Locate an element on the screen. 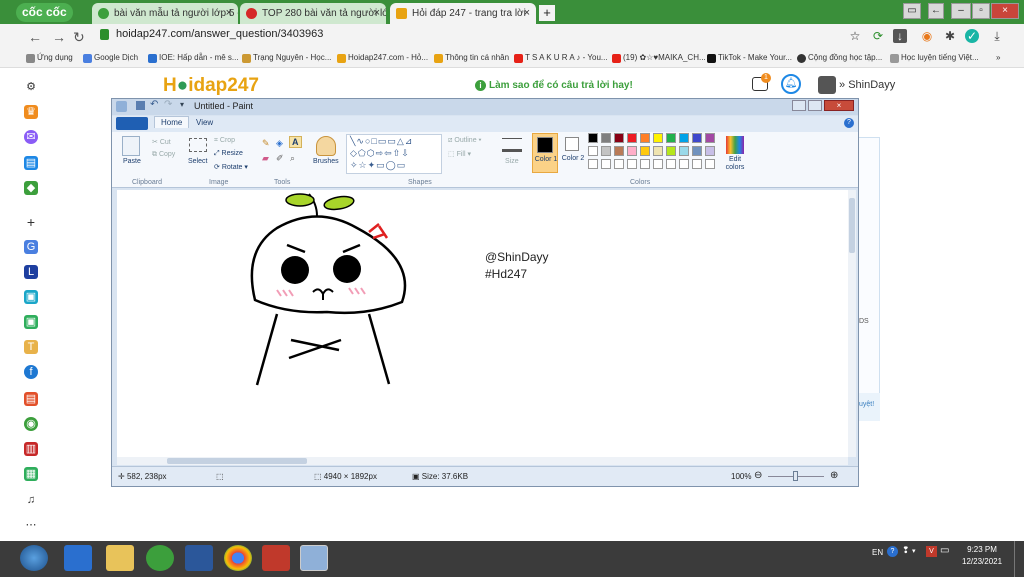 The image size is (1024, 577). tray-chevron-icon: ▾ is located at coordinates (914, 551).